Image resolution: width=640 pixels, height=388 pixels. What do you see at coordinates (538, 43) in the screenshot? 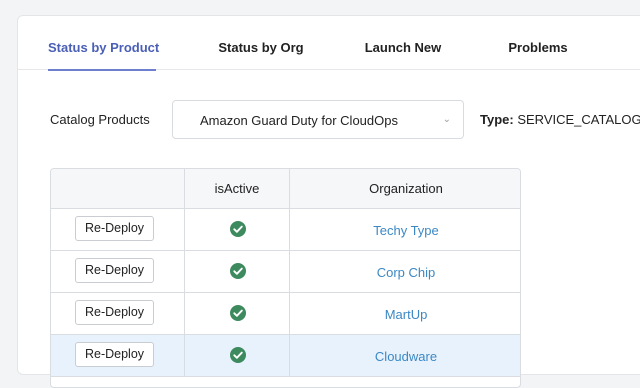
I see `tab-problems: Problems` at bounding box center [538, 43].